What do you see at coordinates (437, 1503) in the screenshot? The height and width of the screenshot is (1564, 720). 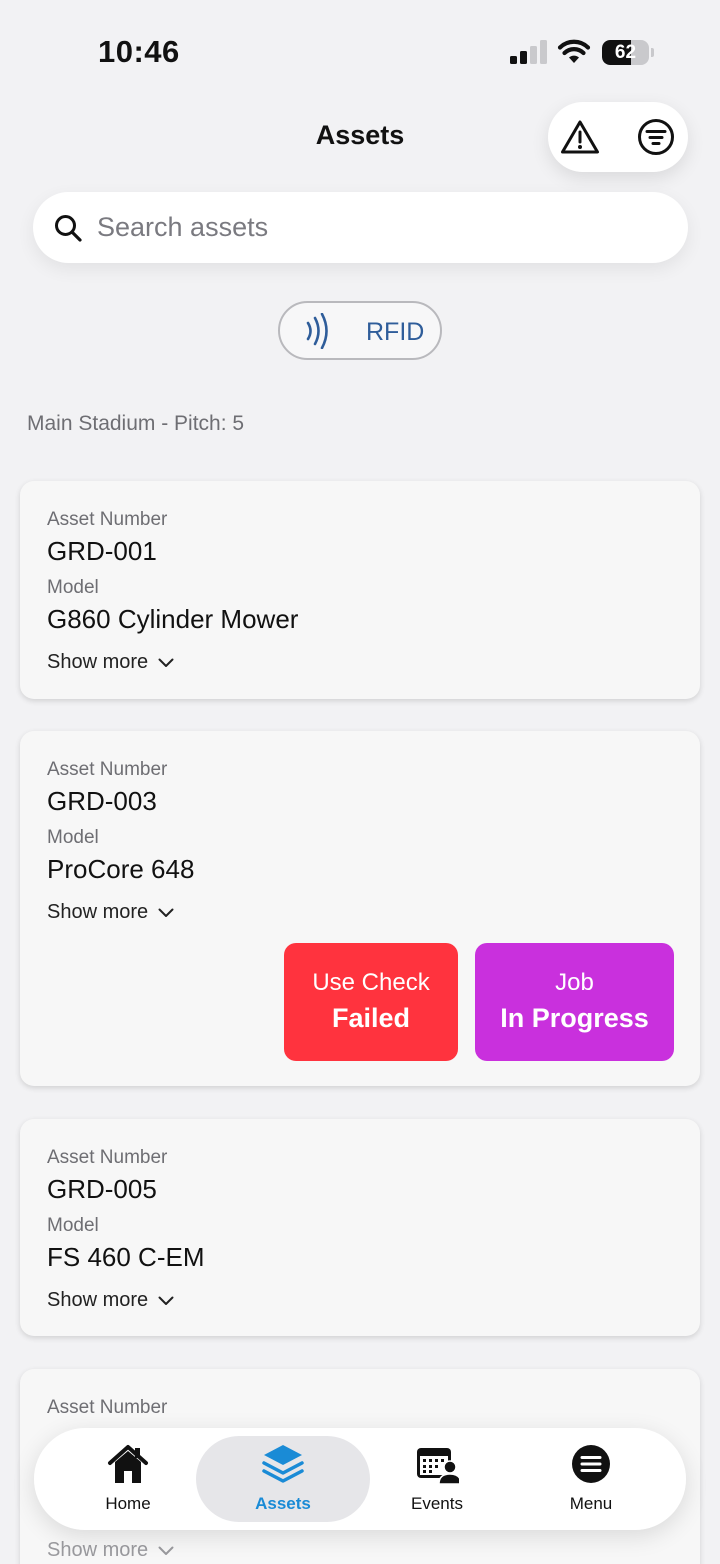 I see `nav-label: Events` at bounding box center [437, 1503].